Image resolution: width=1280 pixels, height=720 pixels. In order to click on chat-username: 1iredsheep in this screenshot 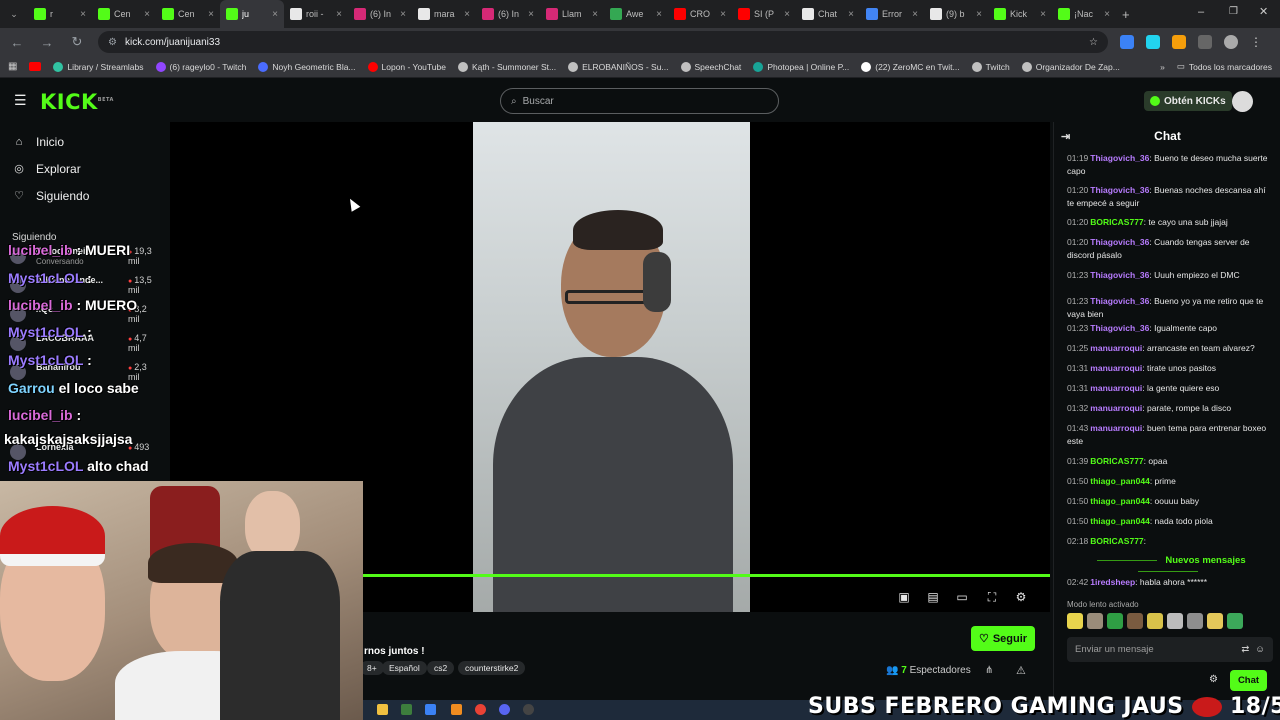, I will do `click(1112, 582)`.